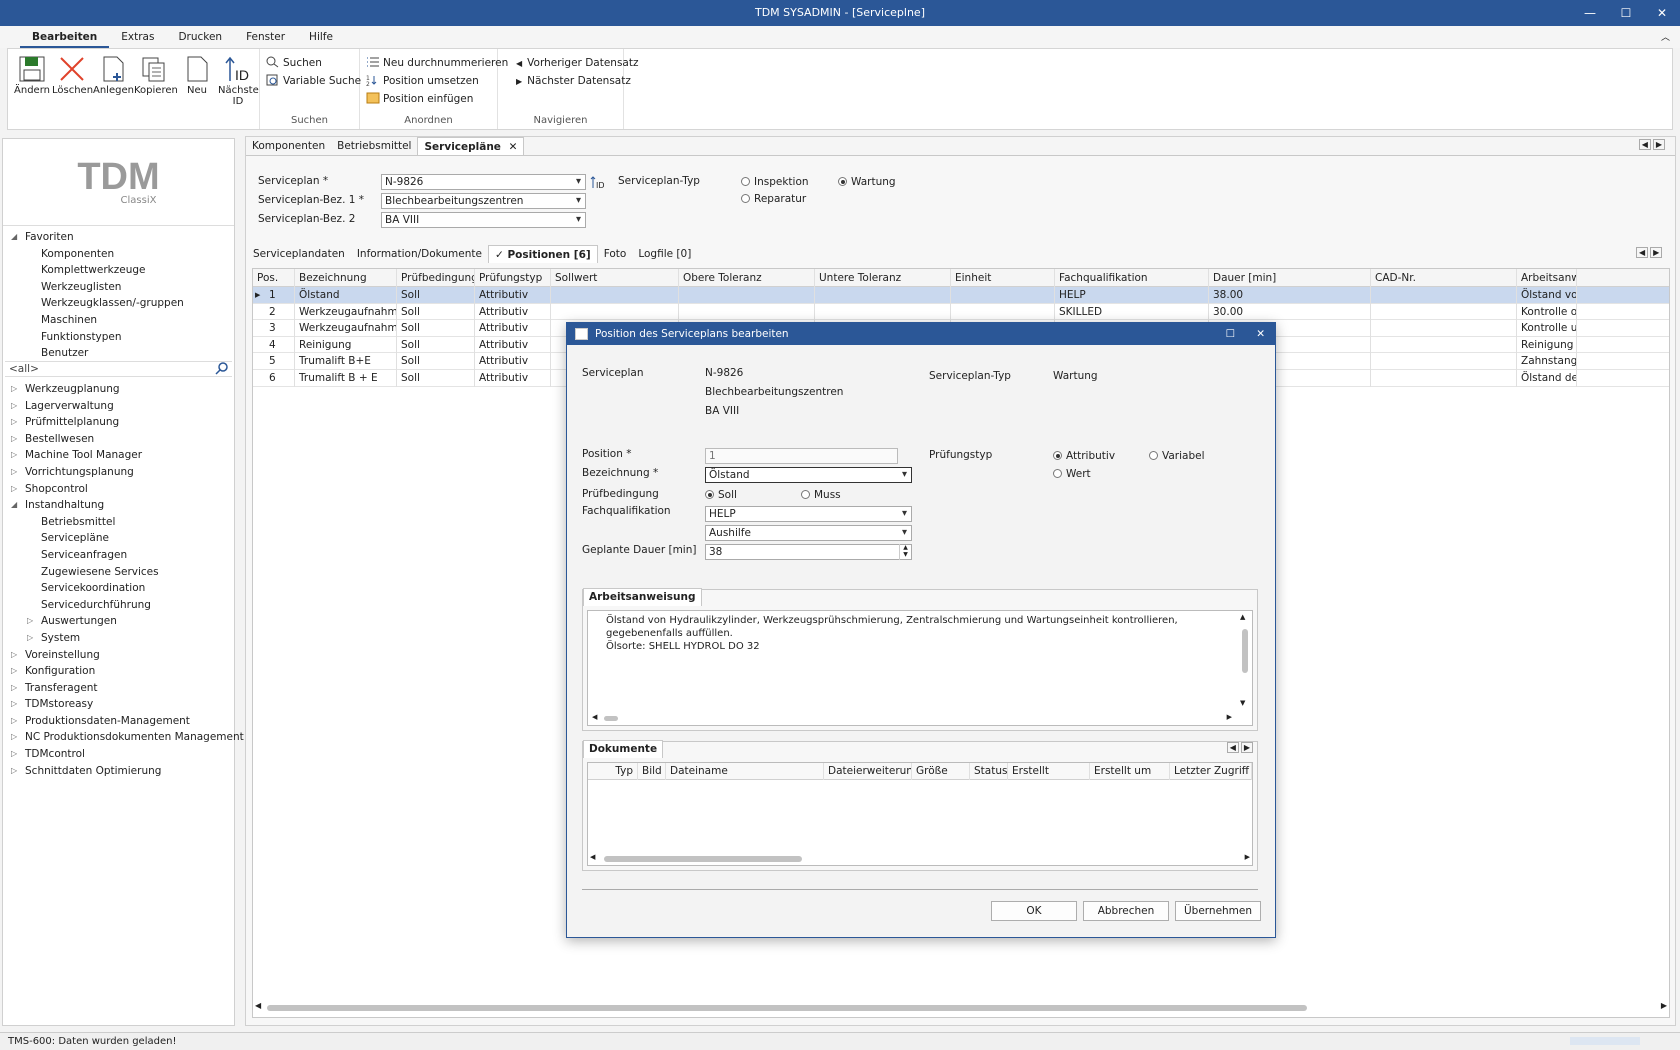 This screenshot has width=1680, height=1050. I want to click on doc-header-cell: Größe, so click(941, 771).